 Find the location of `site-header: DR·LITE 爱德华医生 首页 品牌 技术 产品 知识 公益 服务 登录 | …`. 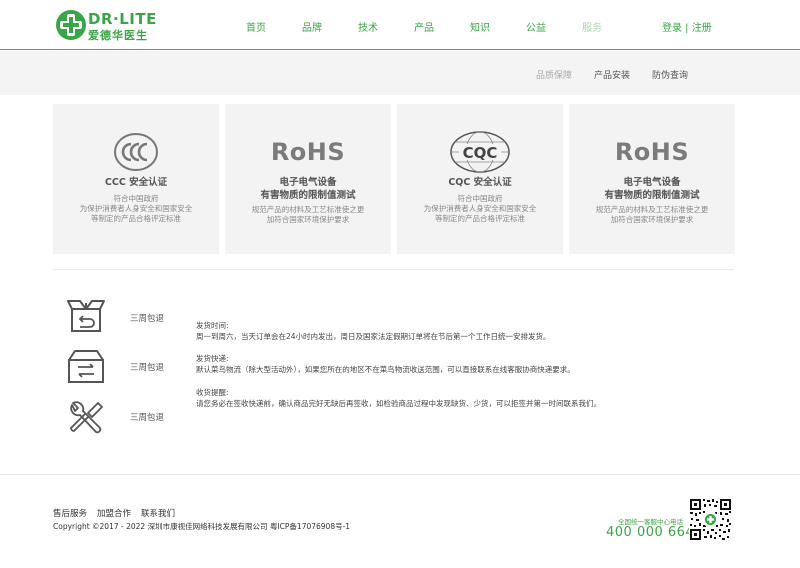

site-header: DR·LITE 爱德华医生 首页 品牌 技术 产品 知识 公益 服务 登录 | … is located at coordinates (400, 25).